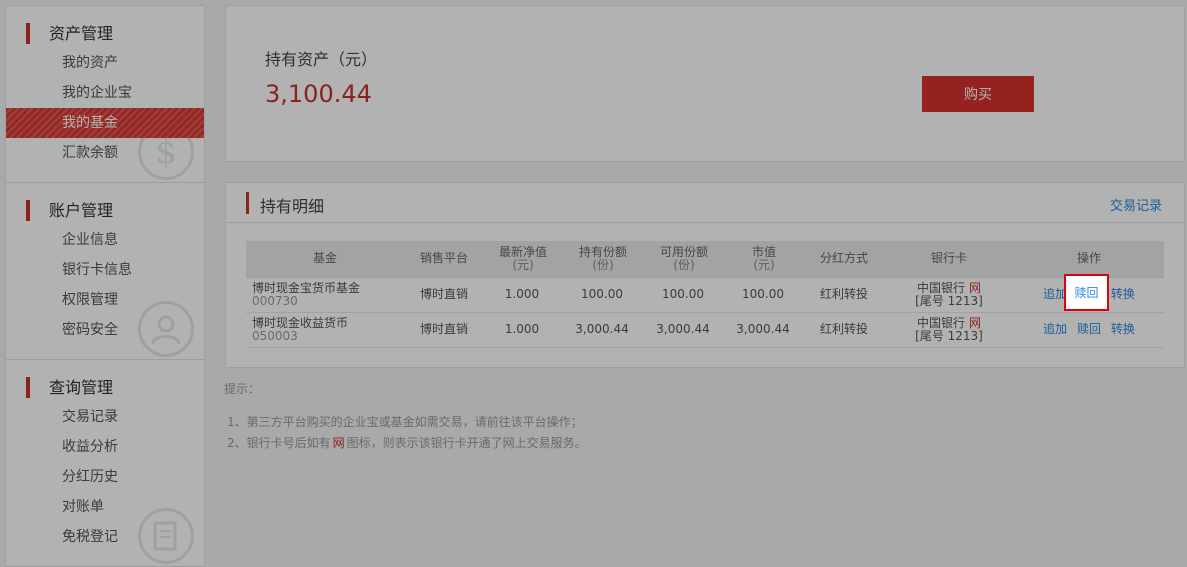  What do you see at coordinates (279, 443) in the screenshot?
I see `tip-line-2-pre: 2、银行卡号后如有` at bounding box center [279, 443].